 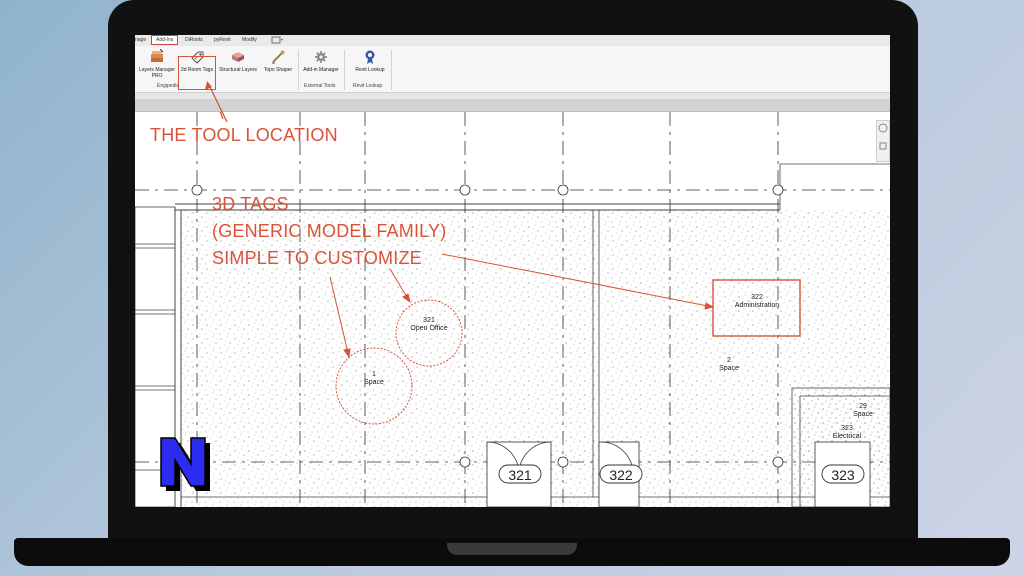 What do you see at coordinates (185, 464) in the screenshot?
I see `logo-n-icon` at bounding box center [185, 464].